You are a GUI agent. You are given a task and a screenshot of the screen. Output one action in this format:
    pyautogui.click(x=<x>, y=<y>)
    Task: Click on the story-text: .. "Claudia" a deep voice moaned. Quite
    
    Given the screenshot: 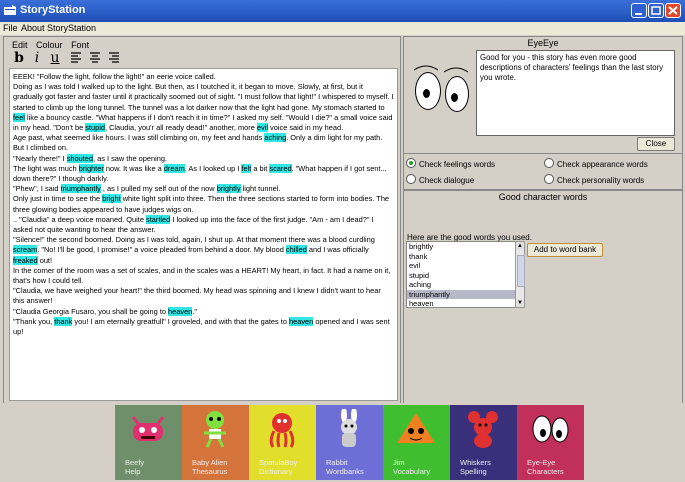 What is the action you would take?
    pyautogui.click(x=80, y=219)
    